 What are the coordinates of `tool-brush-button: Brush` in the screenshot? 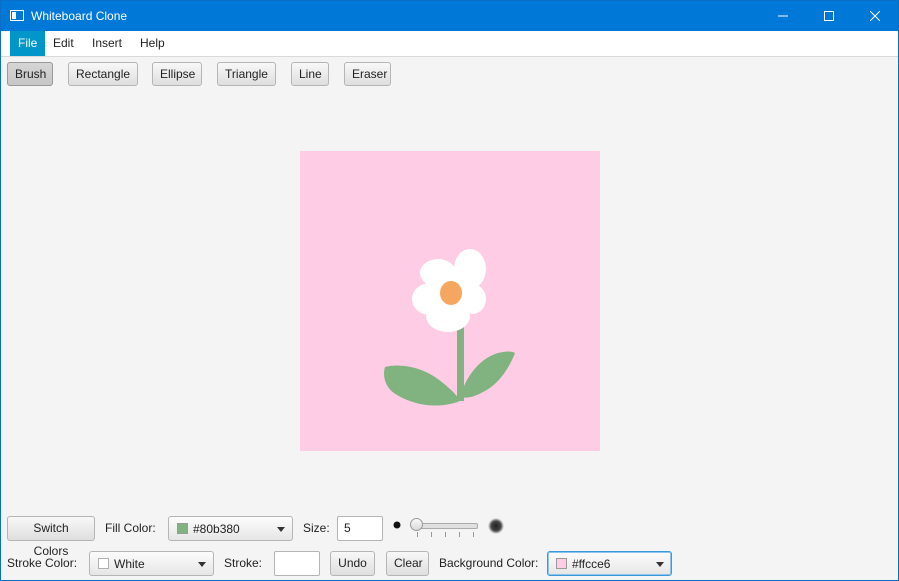 It's located at (30, 74).